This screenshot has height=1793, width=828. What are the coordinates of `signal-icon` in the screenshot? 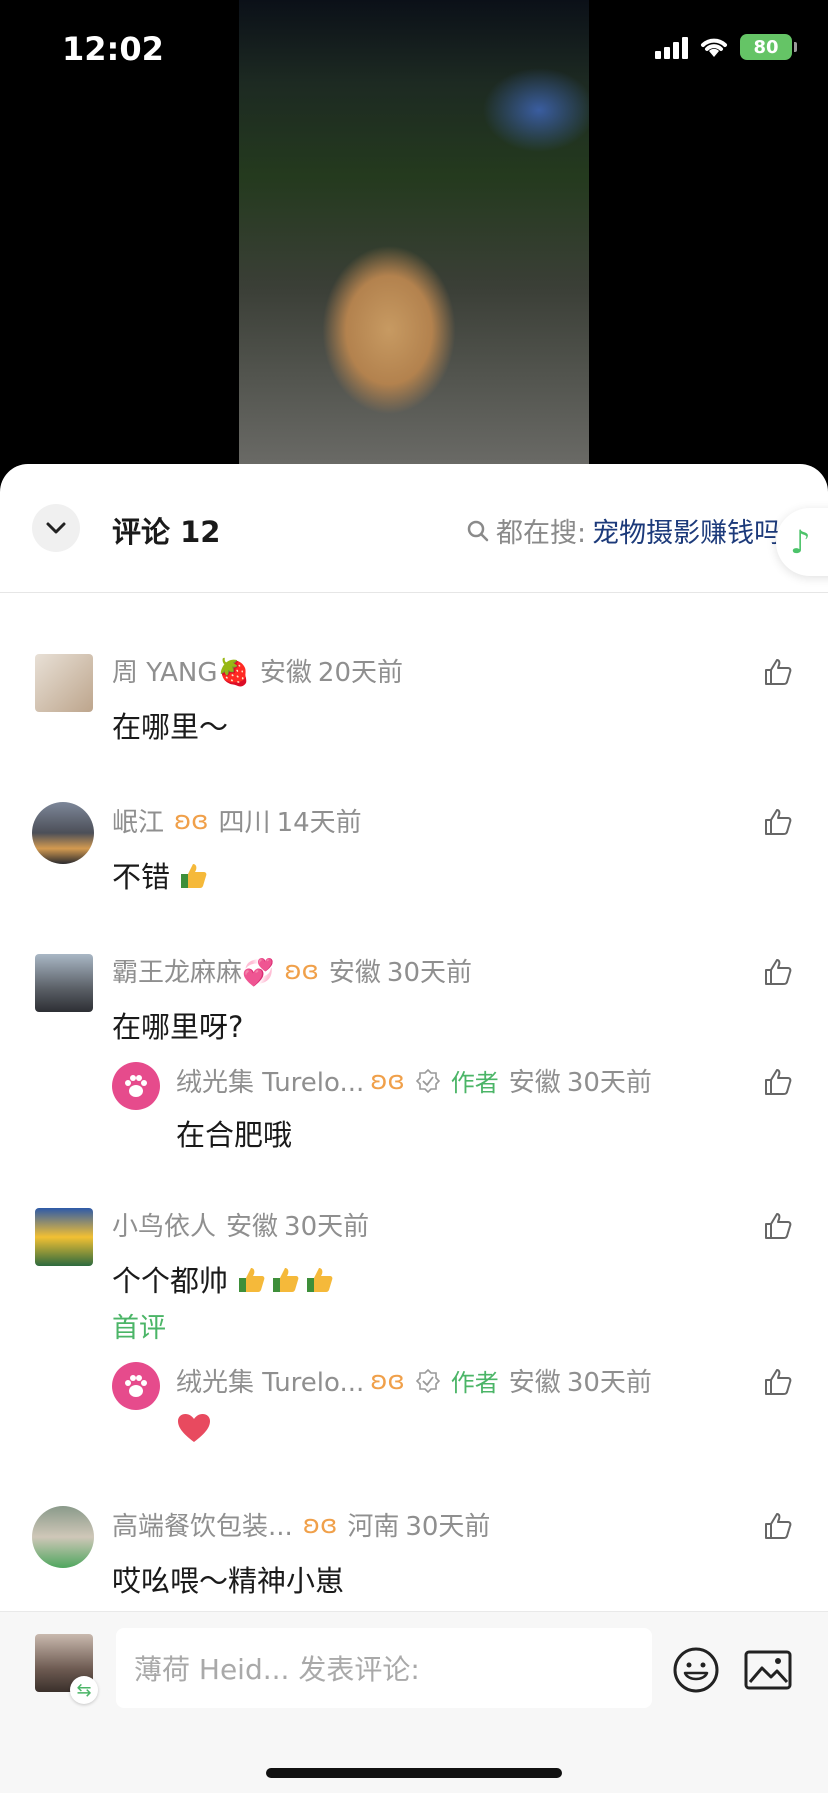 It's located at (671, 47).